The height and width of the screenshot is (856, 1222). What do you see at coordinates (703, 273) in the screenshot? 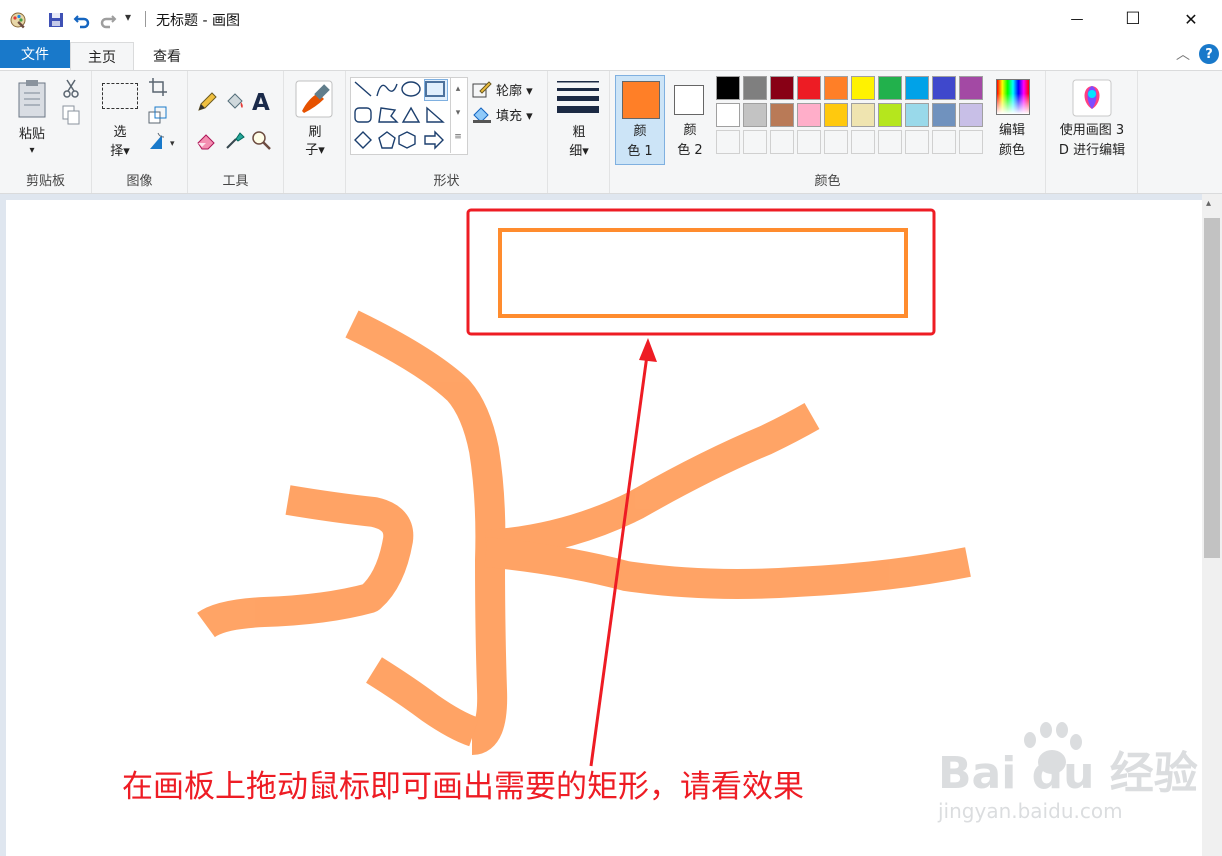
I see `drawn-orange-rectangle` at bounding box center [703, 273].